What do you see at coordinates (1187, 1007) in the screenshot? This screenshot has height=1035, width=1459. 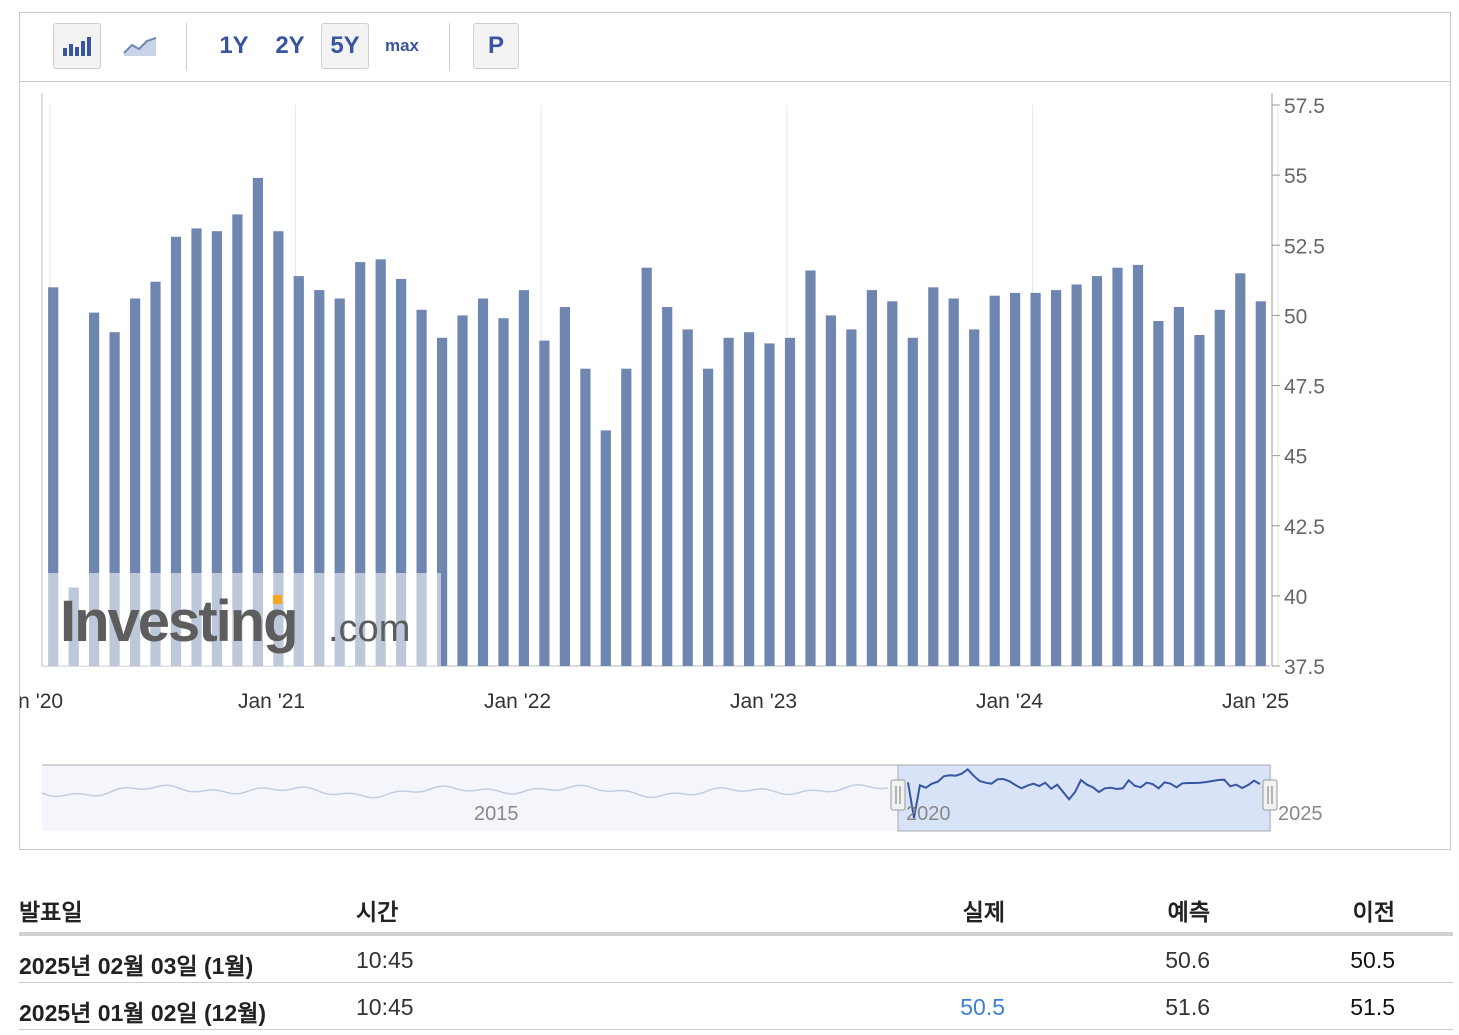 I see `row-forecast: 51.6` at bounding box center [1187, 1007].